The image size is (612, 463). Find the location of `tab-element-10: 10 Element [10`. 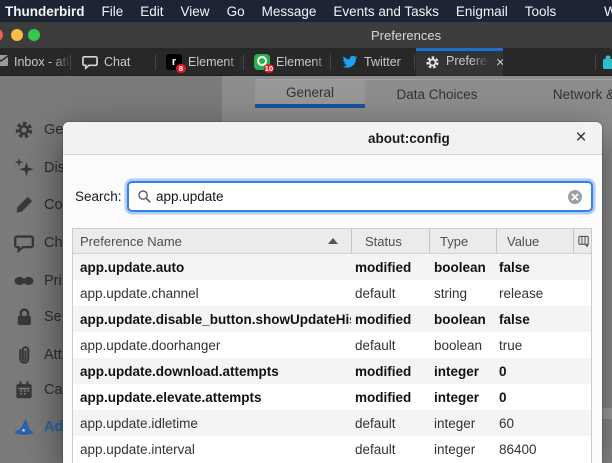

tab-element-10: 10 Element [10 is located at coordinates (287, 62).